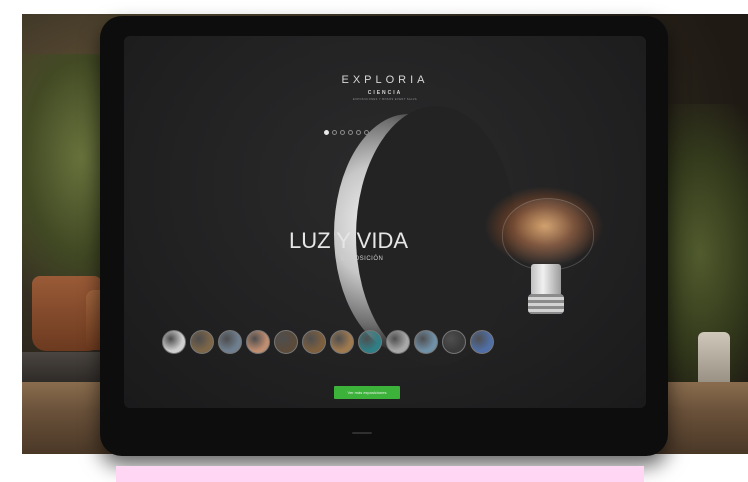 The width and height of the screenshot is (748, 482). I want to click on lightbulb-icon, so click(548, 234).